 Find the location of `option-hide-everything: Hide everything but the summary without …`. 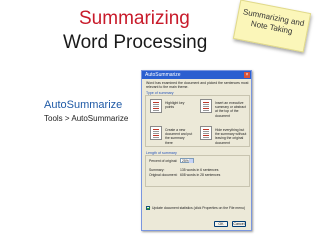

option-hide-everything: Hide everything but the summary without … is located at coordinates (232, 136).